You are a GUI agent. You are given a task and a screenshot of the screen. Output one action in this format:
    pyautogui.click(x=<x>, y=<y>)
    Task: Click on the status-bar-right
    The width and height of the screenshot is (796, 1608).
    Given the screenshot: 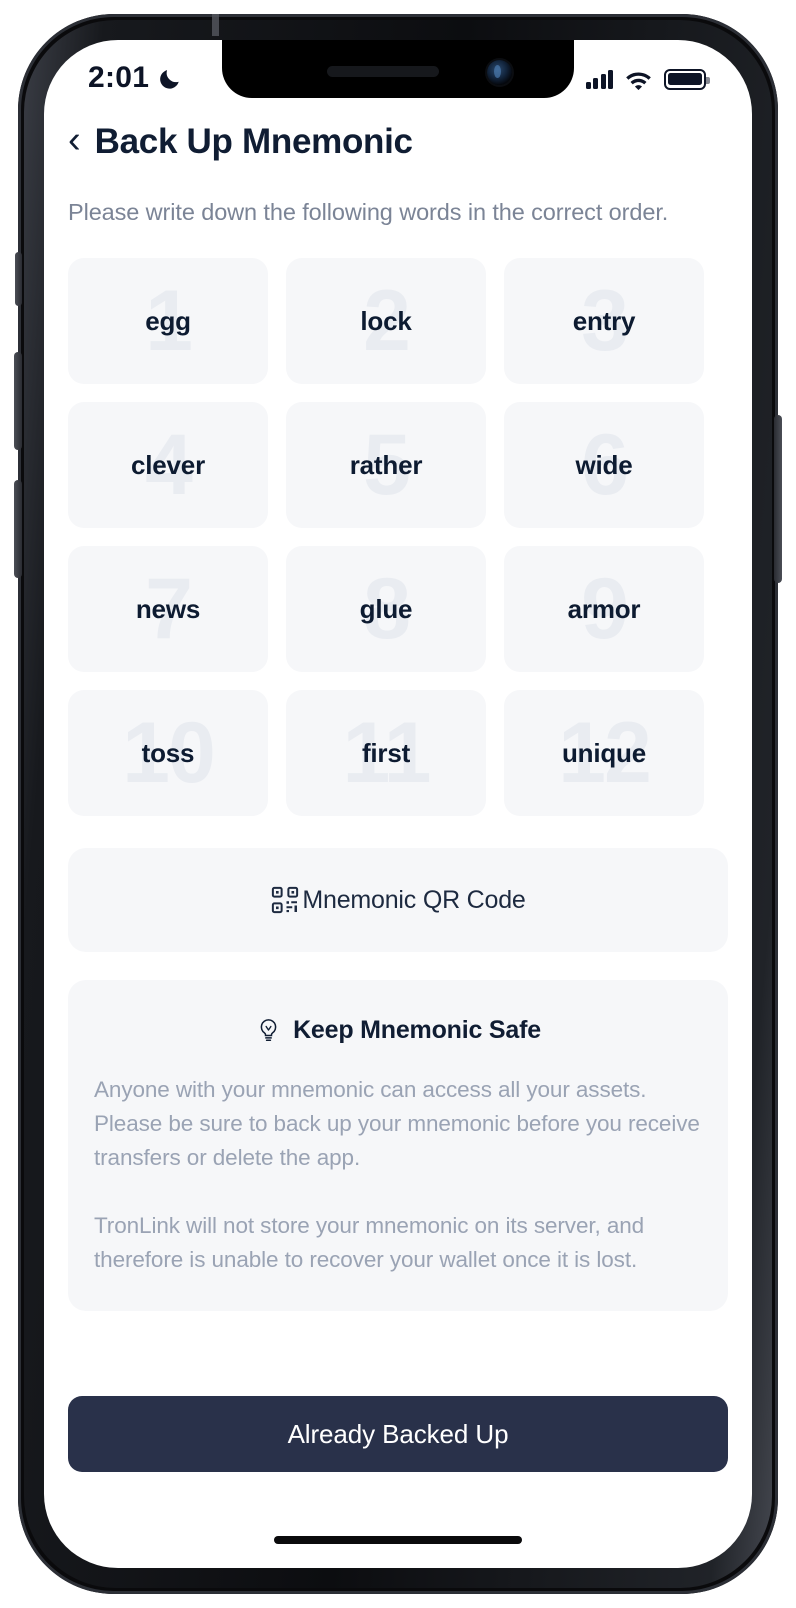 What is the action you would take?
    pyautogui.click(x=647, y=79)
    